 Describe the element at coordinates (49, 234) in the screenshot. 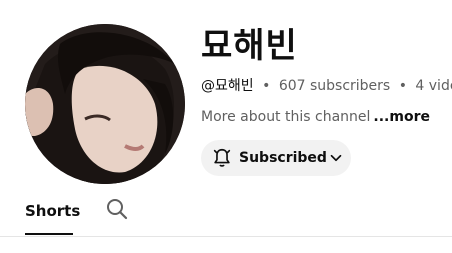

I see `selected-tab-indicator` at that location.